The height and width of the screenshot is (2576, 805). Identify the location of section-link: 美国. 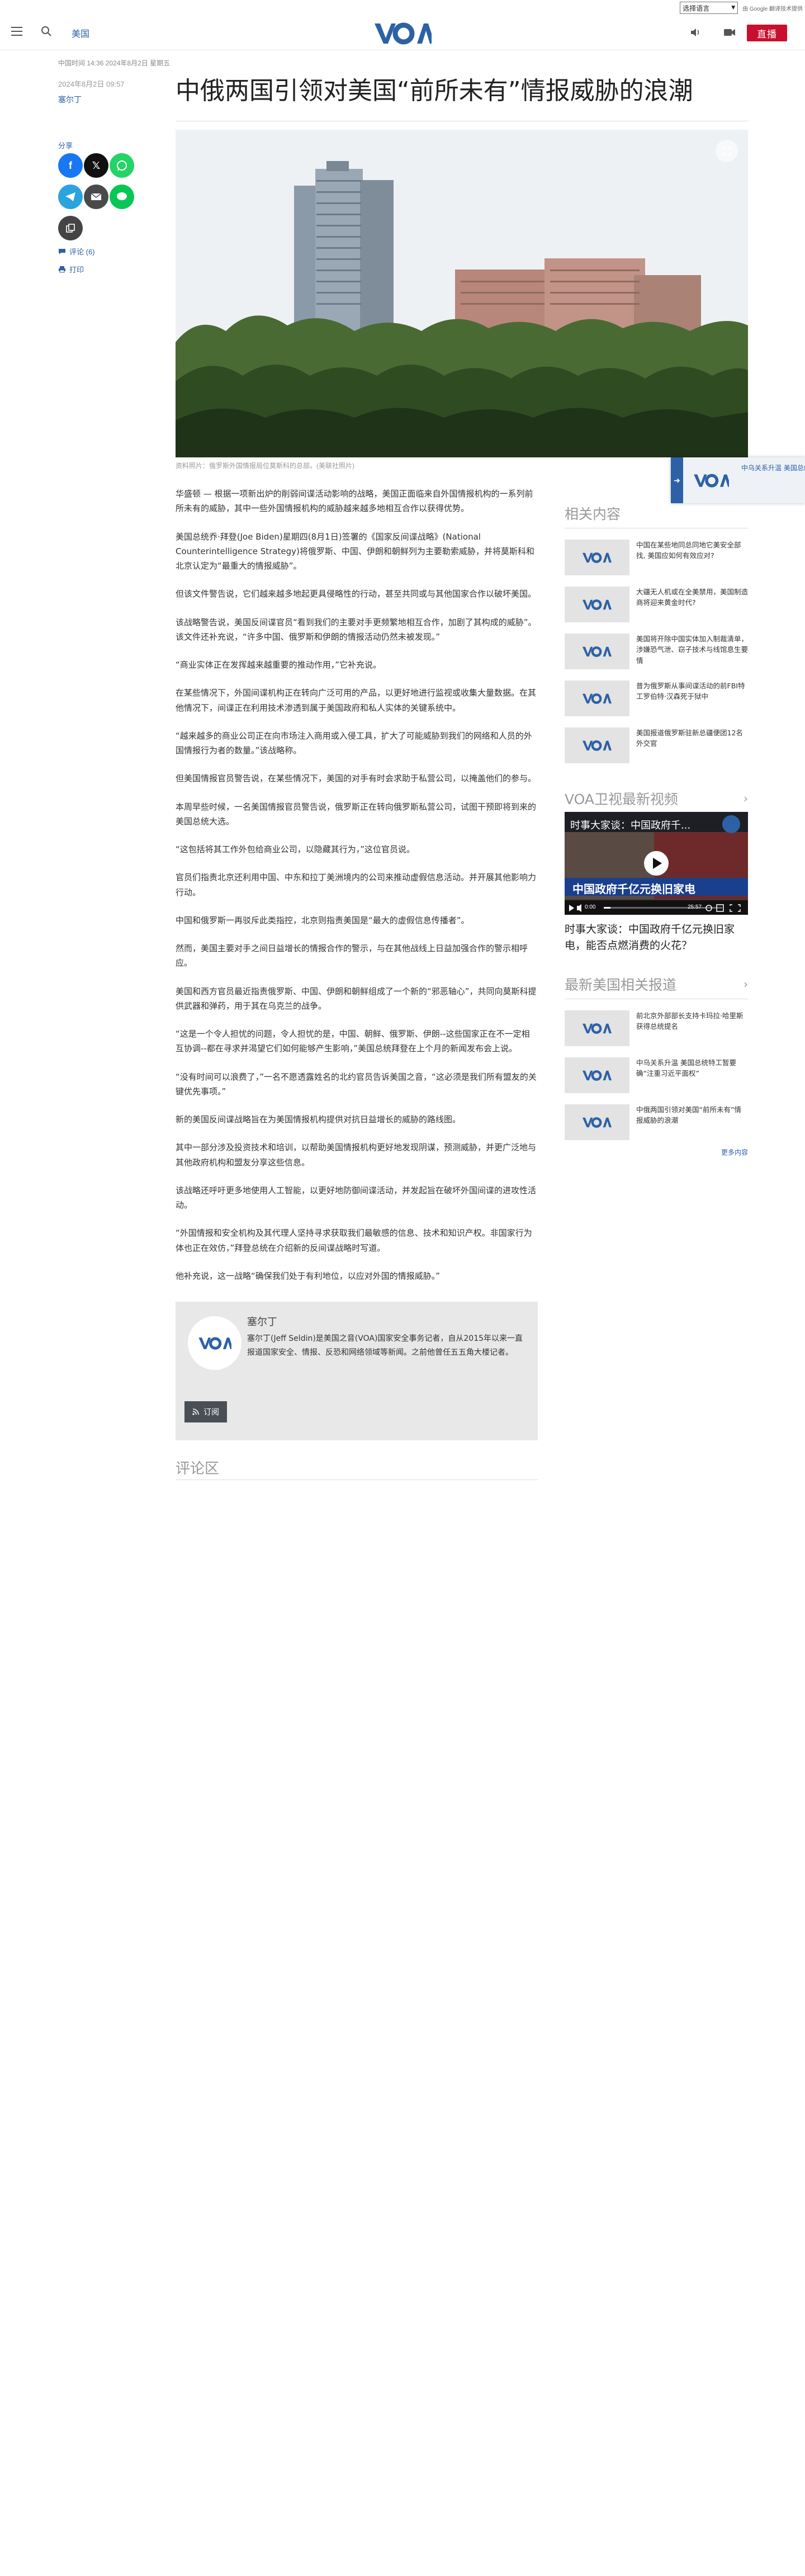
(80, 33).